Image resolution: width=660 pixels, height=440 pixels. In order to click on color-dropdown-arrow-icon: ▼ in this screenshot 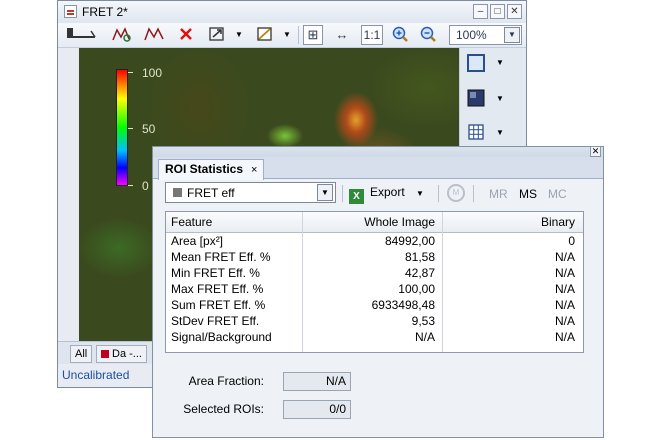, I will do `click(500, 98)`.